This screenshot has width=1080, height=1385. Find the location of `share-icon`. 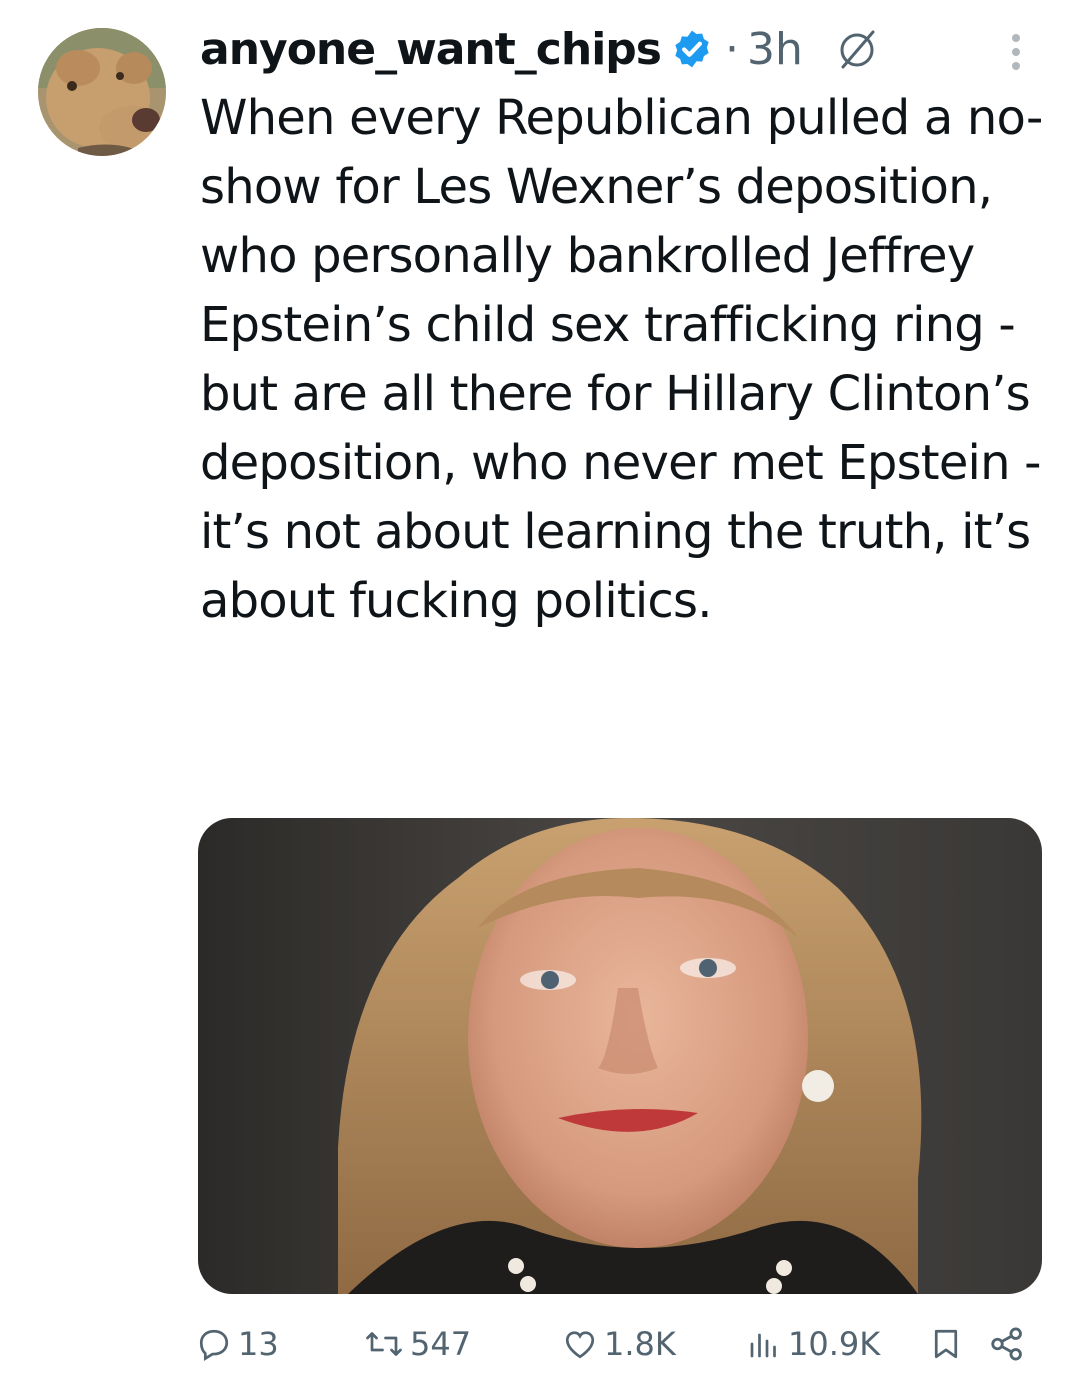

share-icon is located at coordinates (1006, 1344).